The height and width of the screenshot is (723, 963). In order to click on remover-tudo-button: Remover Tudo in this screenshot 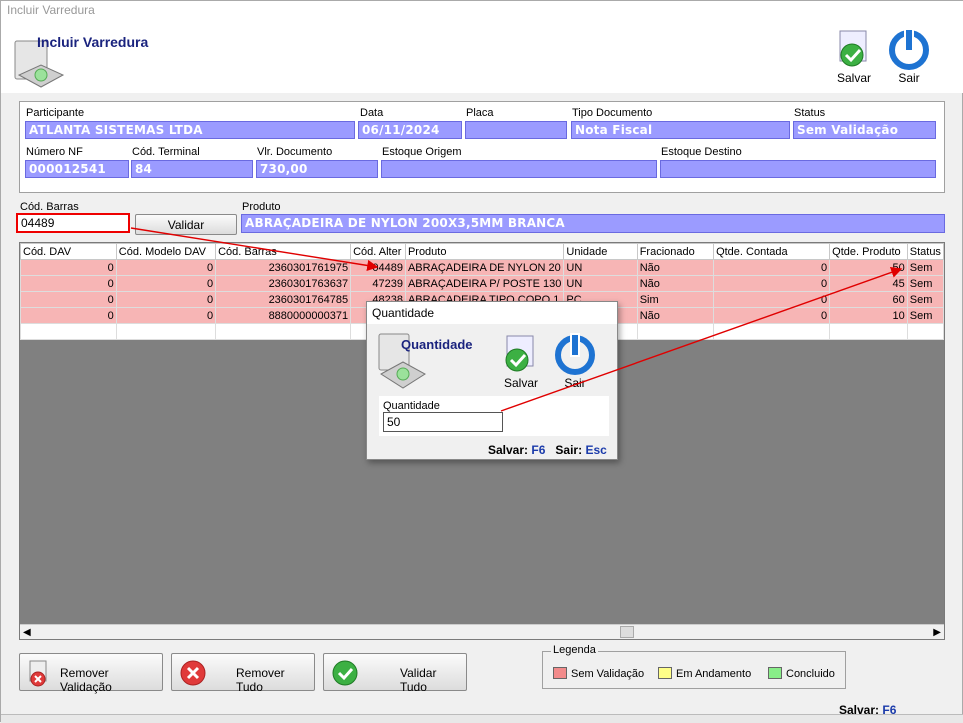, I will do `click(243, 673)`.